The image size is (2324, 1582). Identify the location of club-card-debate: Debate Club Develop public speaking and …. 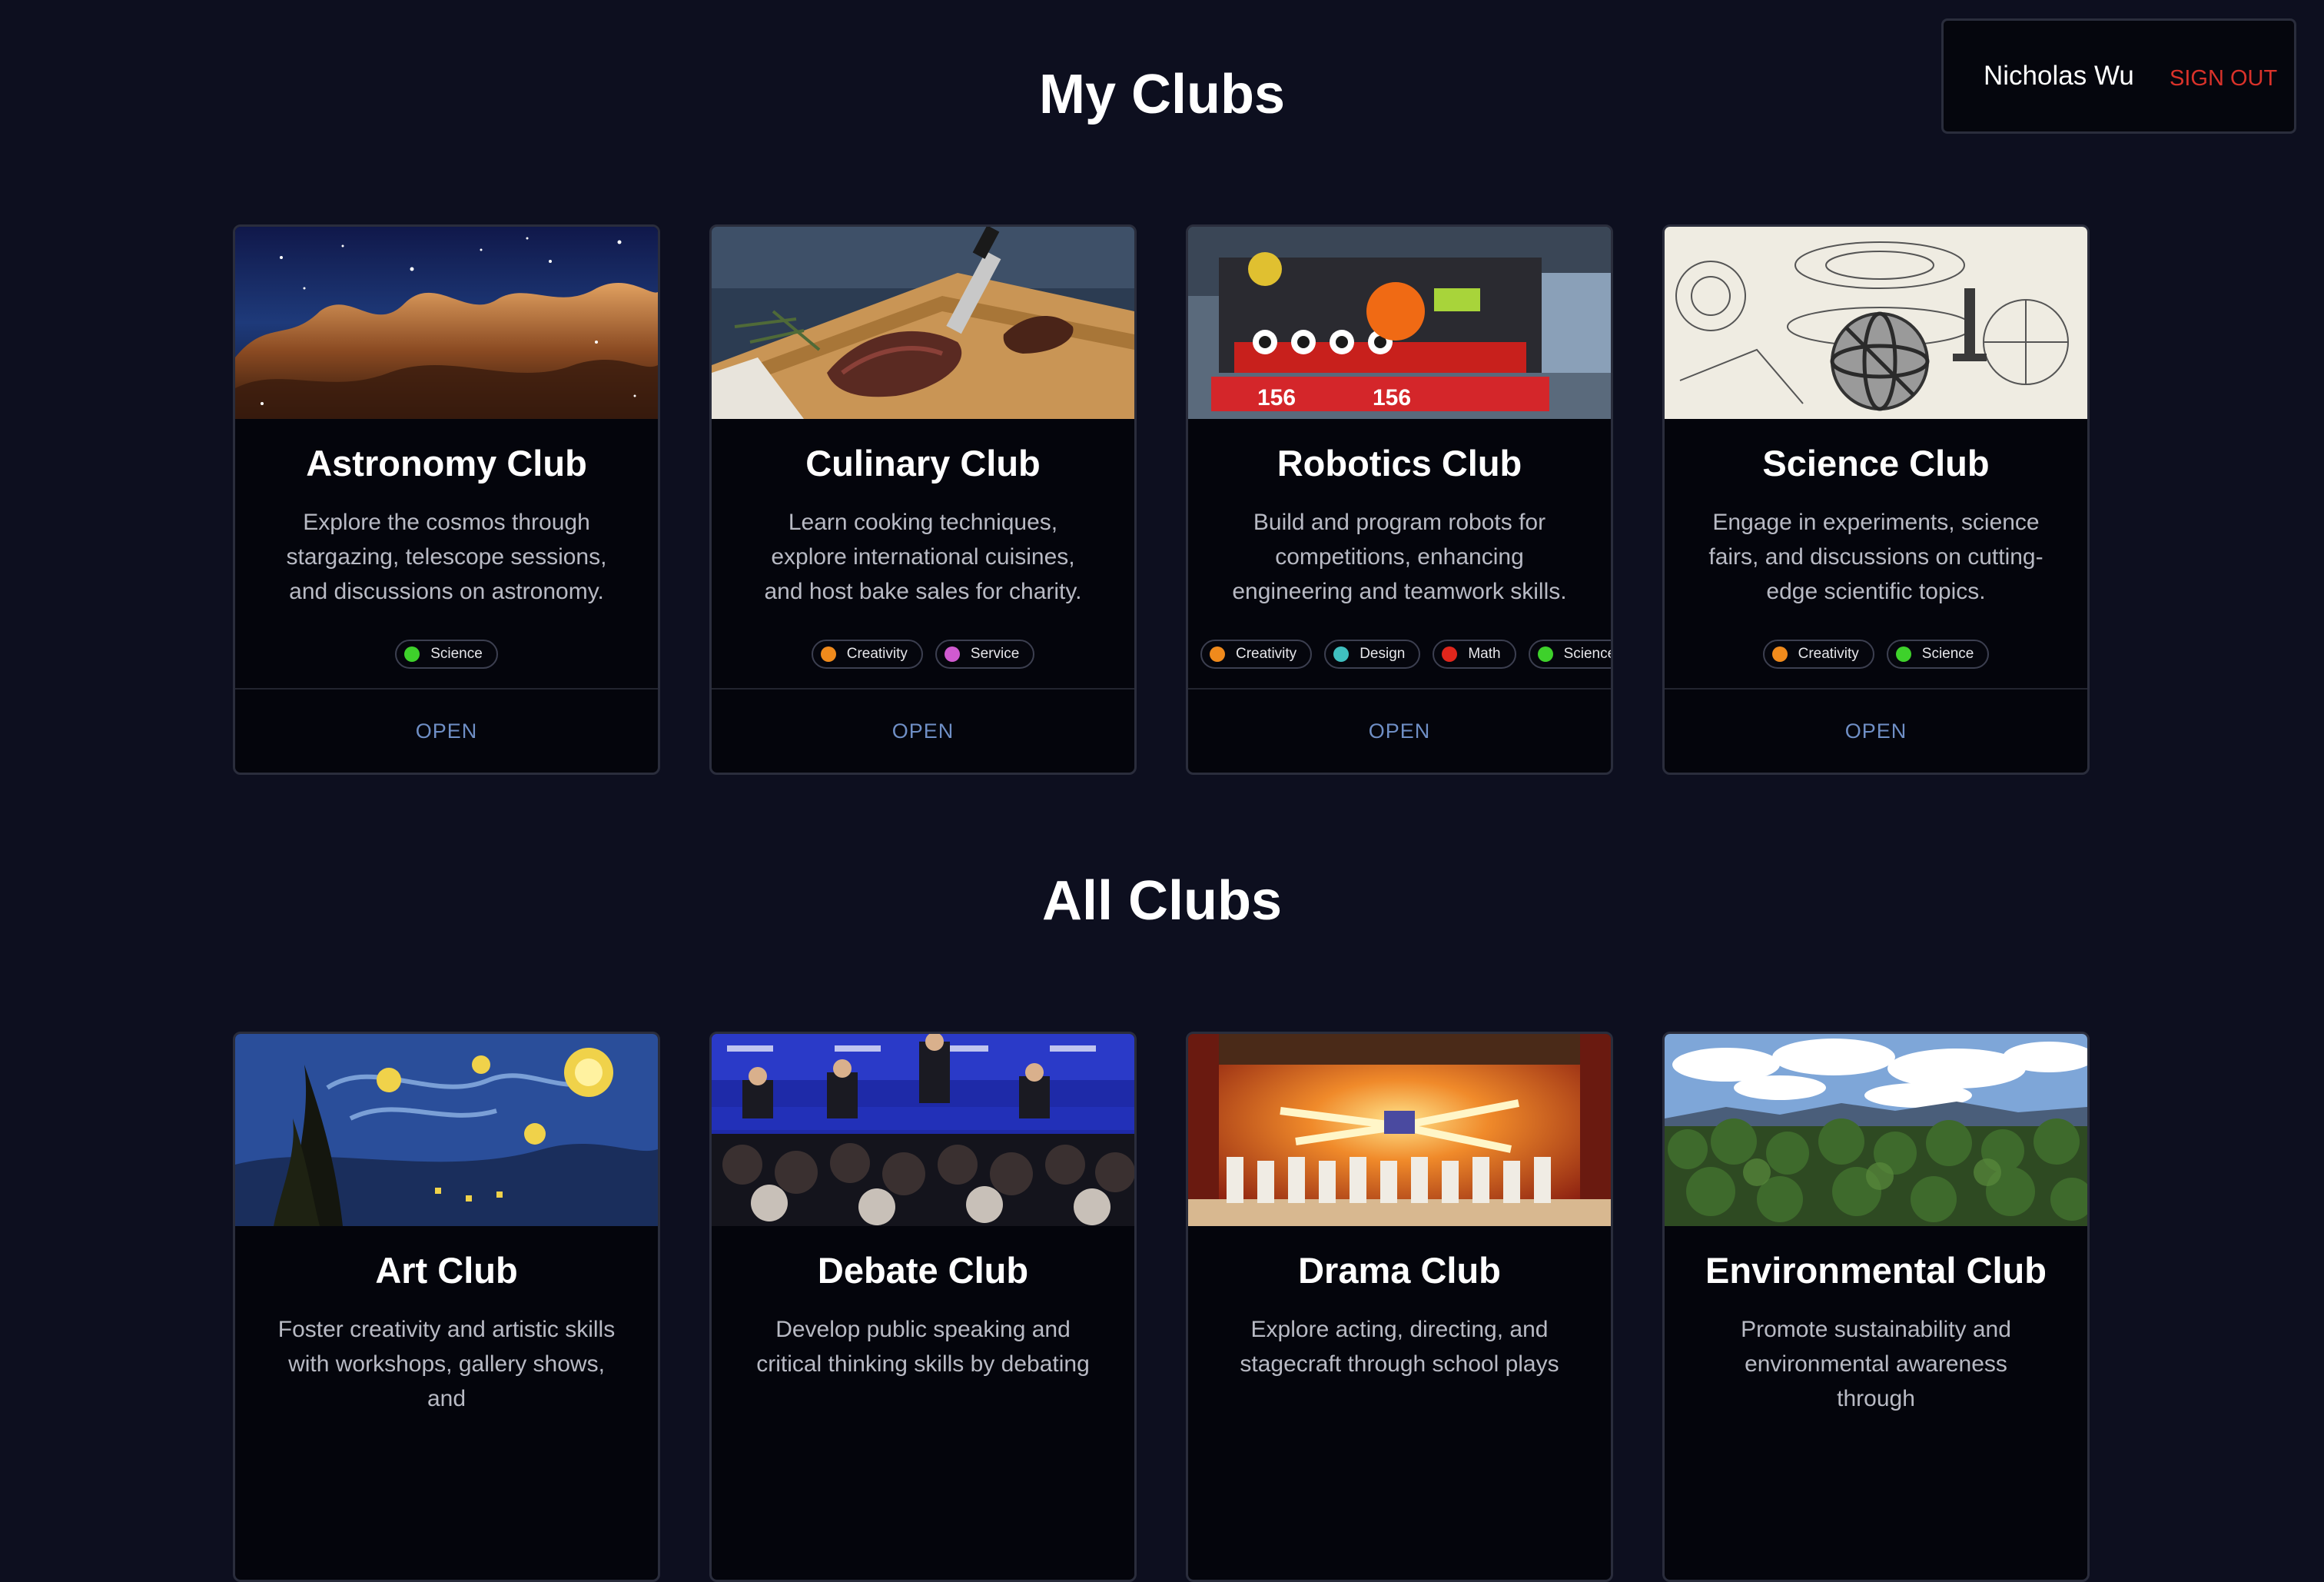
(923, 1307).